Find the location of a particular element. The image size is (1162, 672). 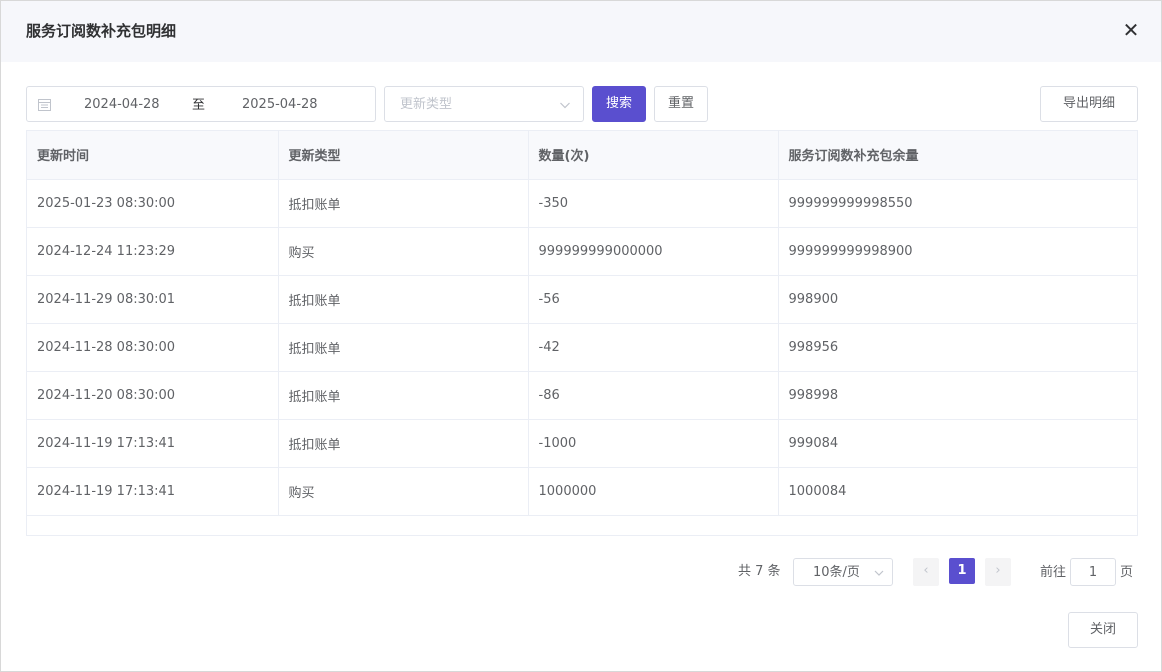

cell-balance: 999084 is located at coordinates (957, 443).